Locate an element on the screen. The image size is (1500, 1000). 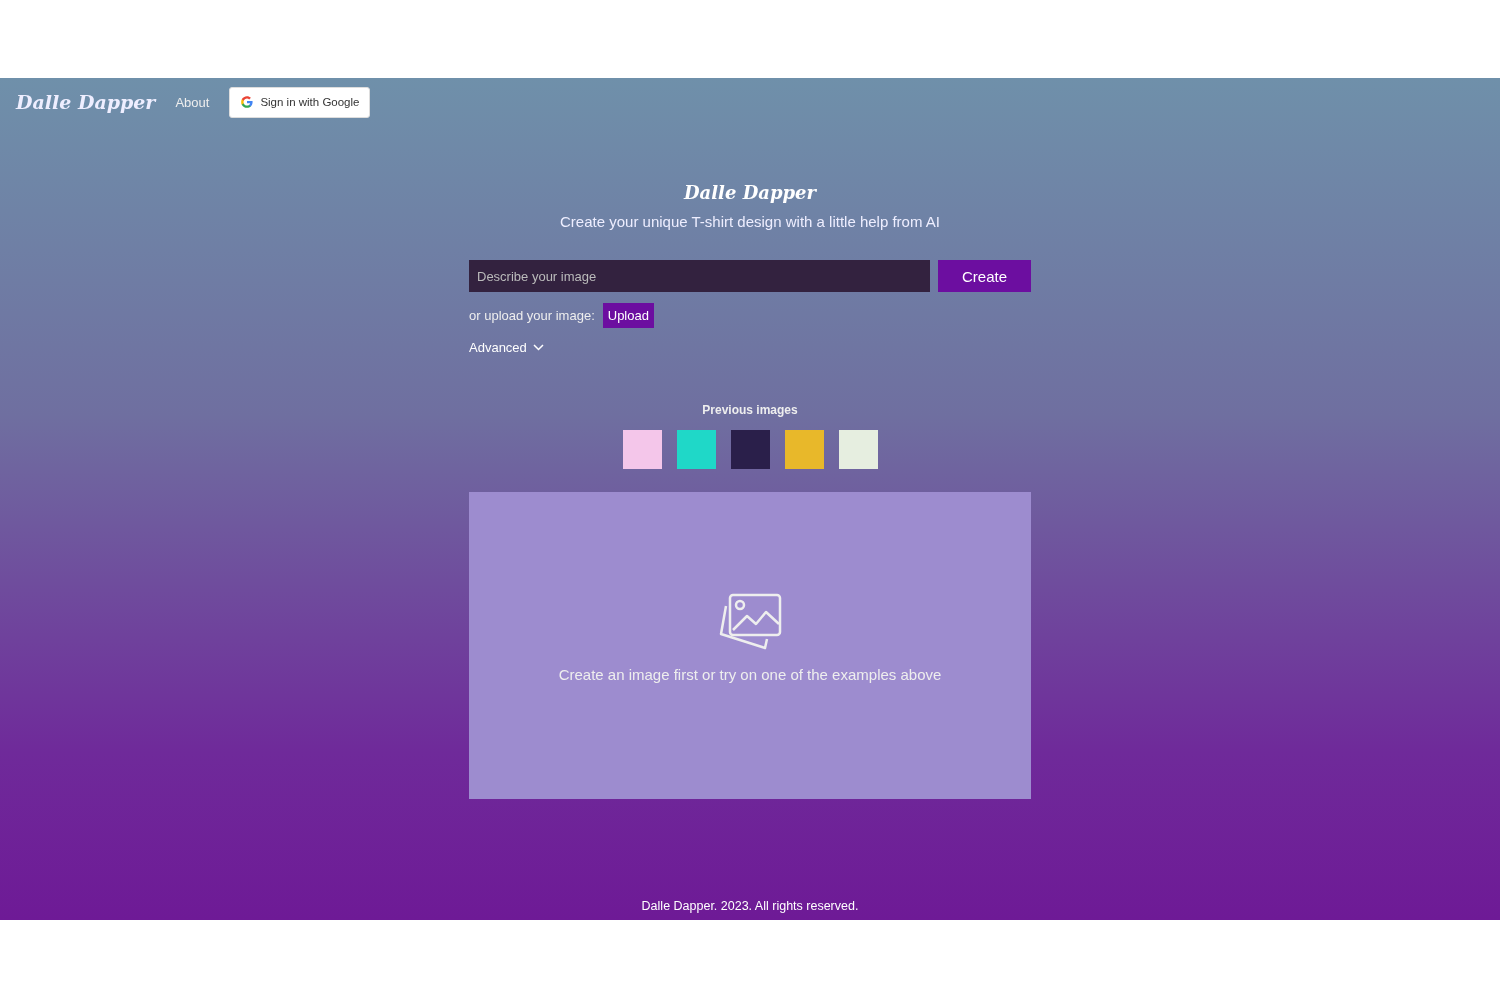
prompt-input: Describe your image is located at coordinates (699, 276).